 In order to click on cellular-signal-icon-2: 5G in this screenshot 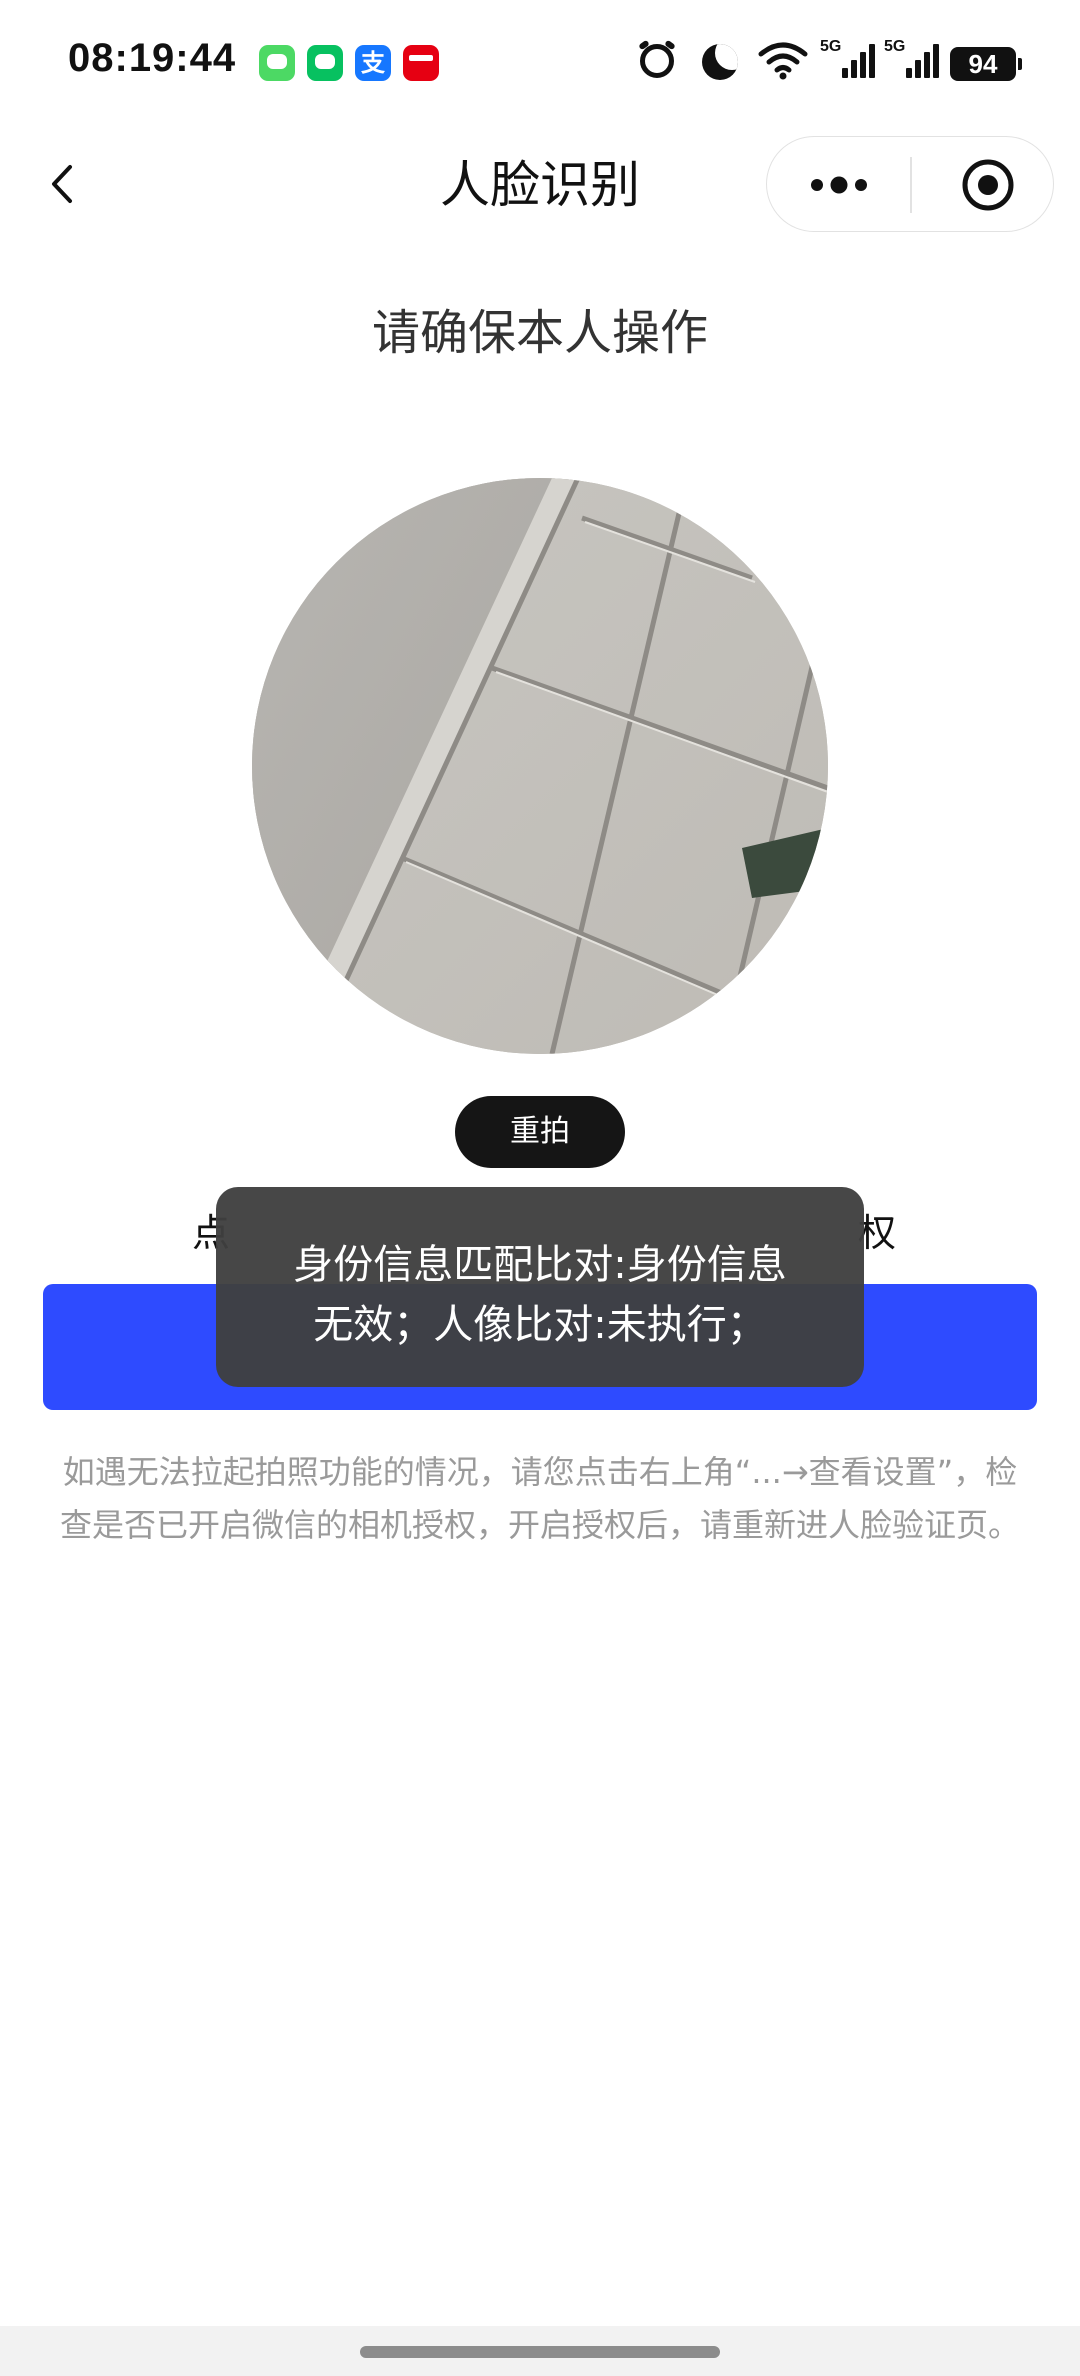, I will do `click(912, 60)`.